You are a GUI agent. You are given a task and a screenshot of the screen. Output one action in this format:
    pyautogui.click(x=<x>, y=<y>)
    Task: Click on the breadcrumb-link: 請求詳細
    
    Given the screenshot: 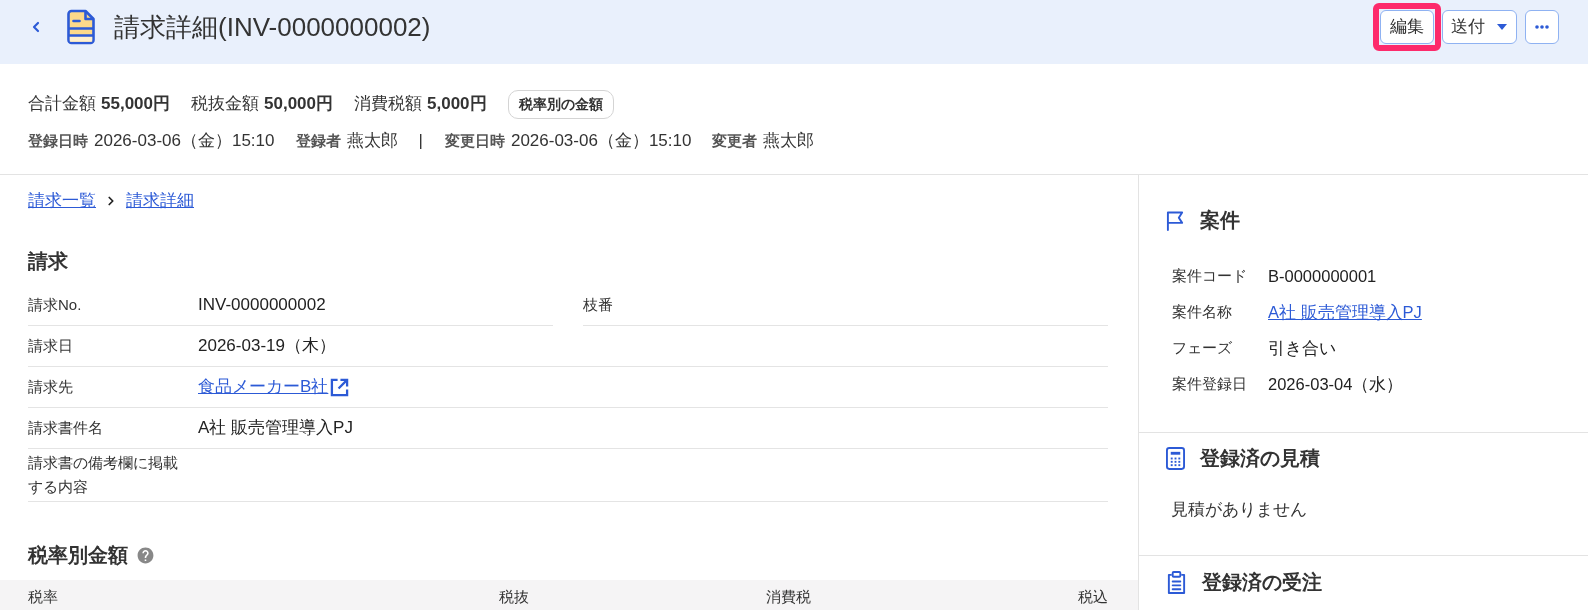 What is the action you would take?
    pyautogui.click(x=160, y=201)
    